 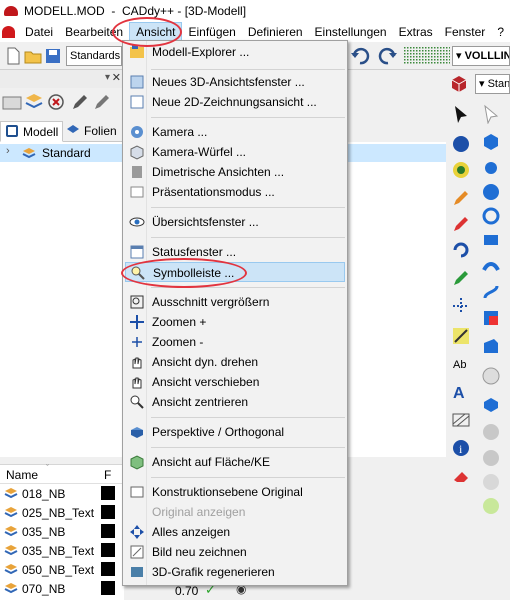 I want to click on box-solid-icon, so click(x=491, y=142).